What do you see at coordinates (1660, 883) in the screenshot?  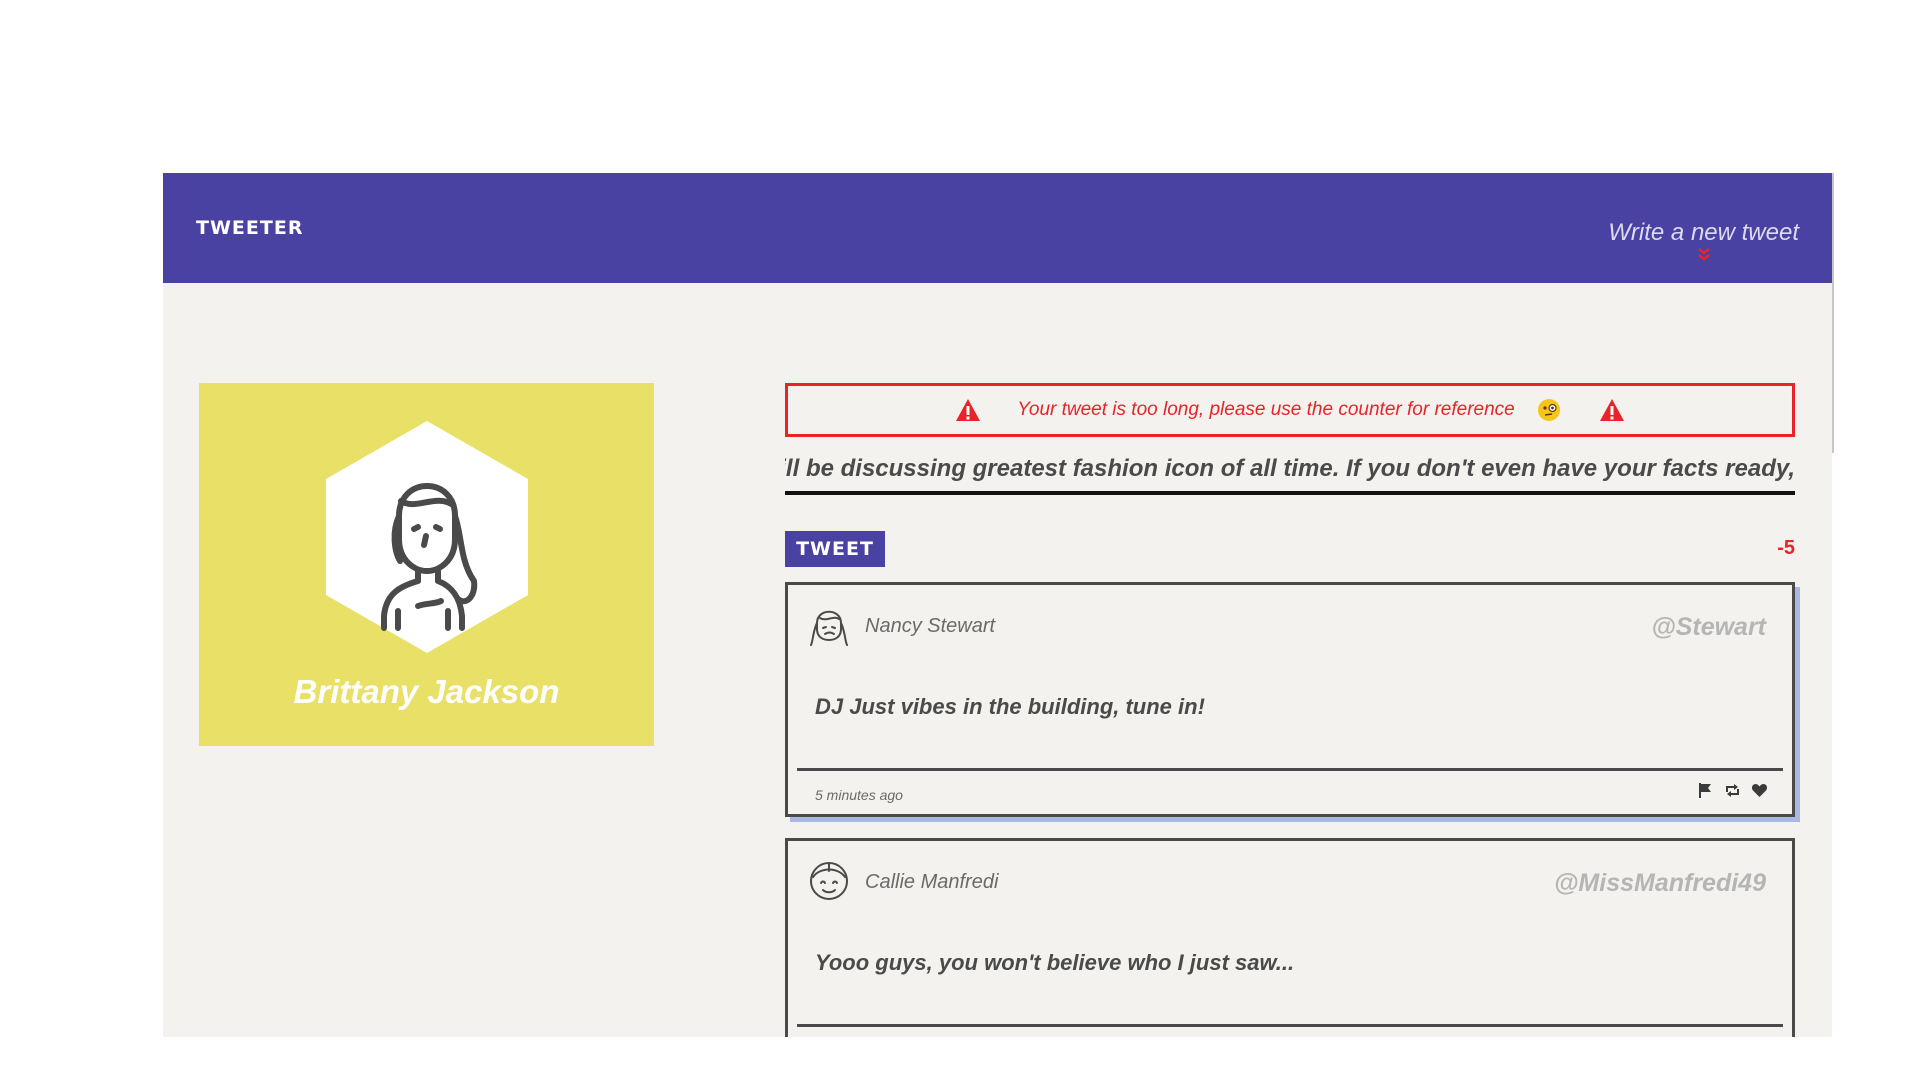 I see `tweet-author-handle: @MissManfredi49` at bounding box center [1660, 883].